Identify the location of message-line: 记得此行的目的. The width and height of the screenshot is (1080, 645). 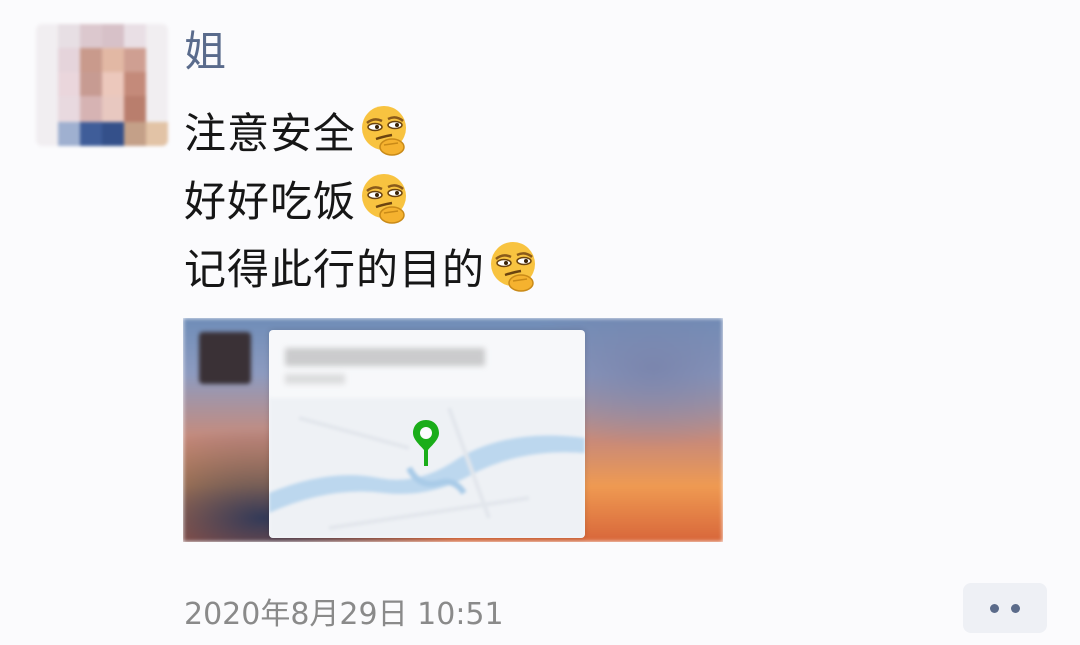
(363, 266).